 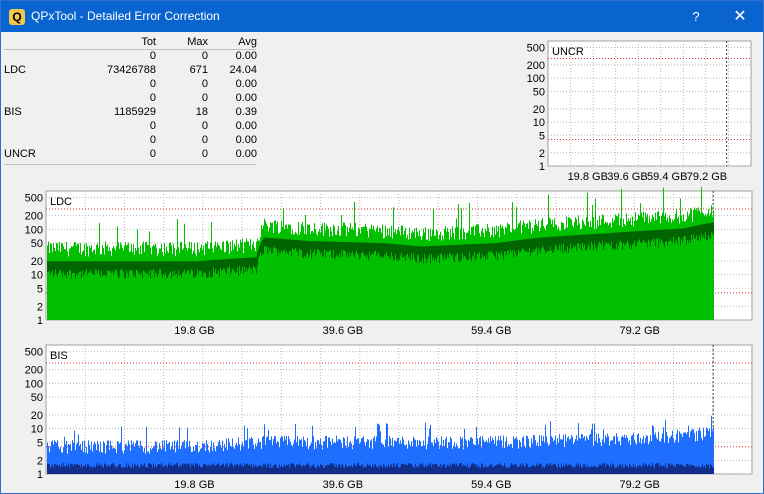 What do you see at coordinates (198, 70) in the screenshot?
I see `stats-cell: 671` at bounding box center [198, 70].